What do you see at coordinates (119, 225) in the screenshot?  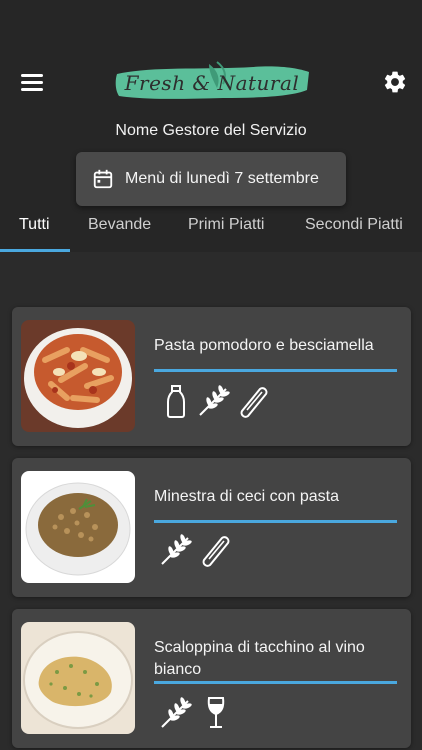 I see `tab-bevande: Bevande` at bounding box center [119, 225].